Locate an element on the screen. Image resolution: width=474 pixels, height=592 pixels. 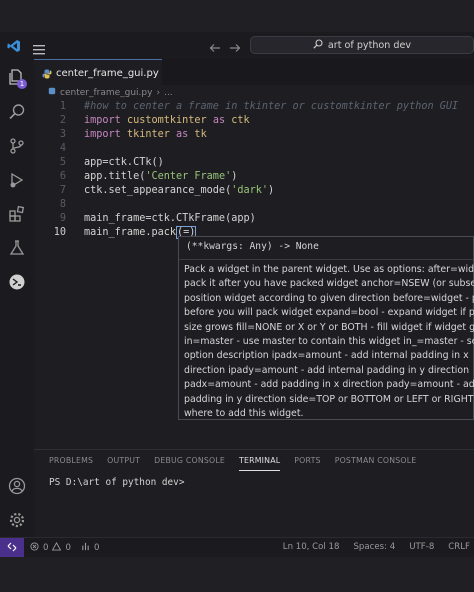
ports-count: 0 is located at coordinates (96, 548).